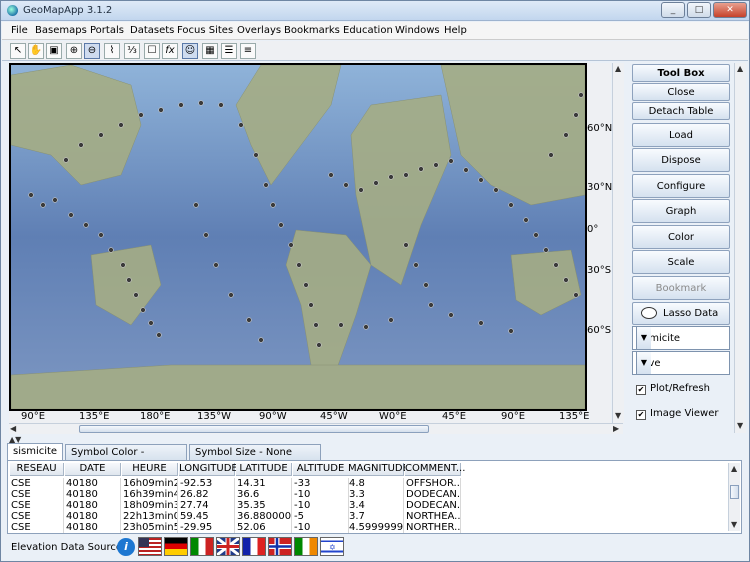  Describe the element at coordinates (376, 483) in the screenshot. I see `table-cell: 4.8` at that location.